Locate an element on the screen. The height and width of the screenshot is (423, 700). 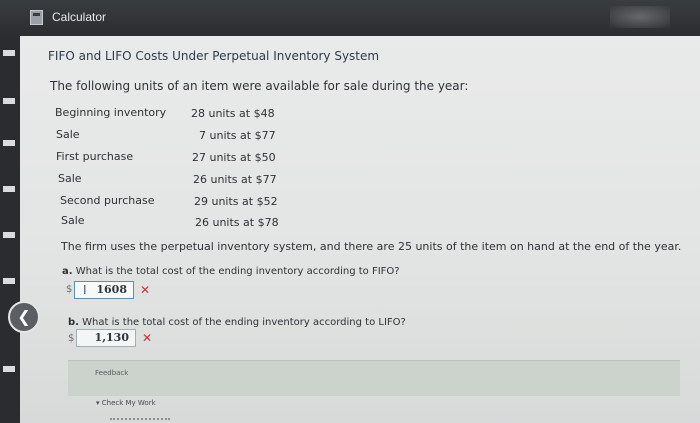
back-button: ❮ is located at coordinates (24, 317).